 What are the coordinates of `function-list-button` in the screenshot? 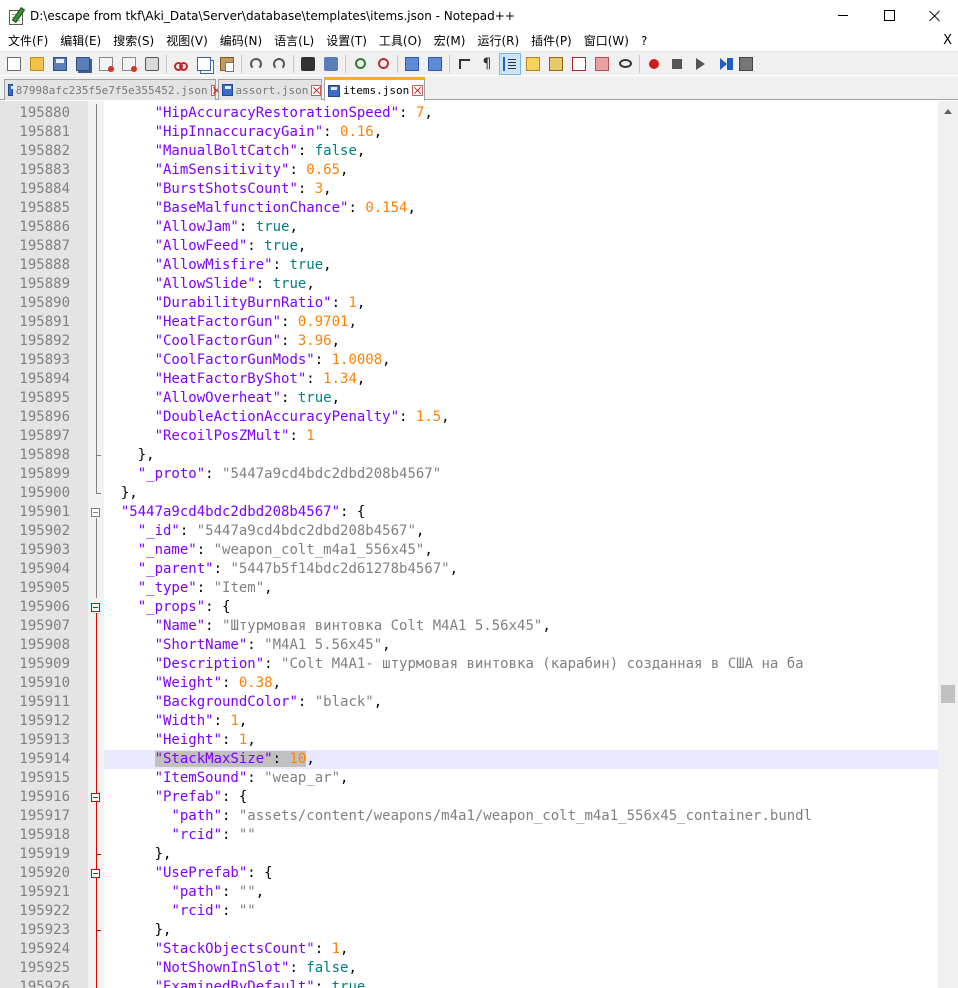 It's located at (579, 64).